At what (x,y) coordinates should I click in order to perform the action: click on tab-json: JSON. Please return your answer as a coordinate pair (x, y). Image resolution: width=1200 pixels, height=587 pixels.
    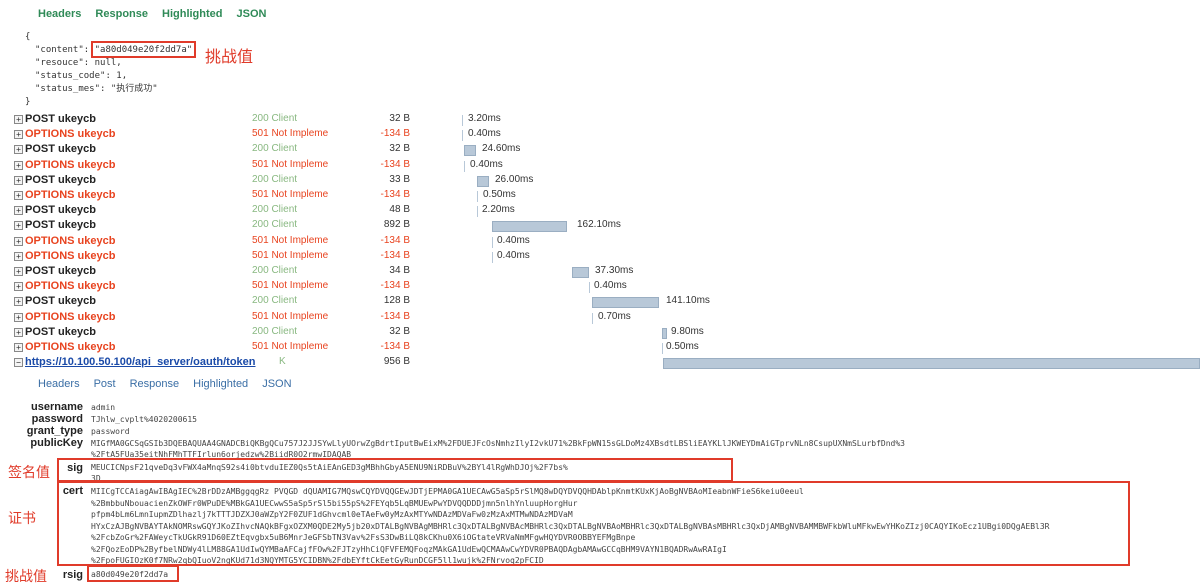
    Looking at the image, I should click on (252, 14).